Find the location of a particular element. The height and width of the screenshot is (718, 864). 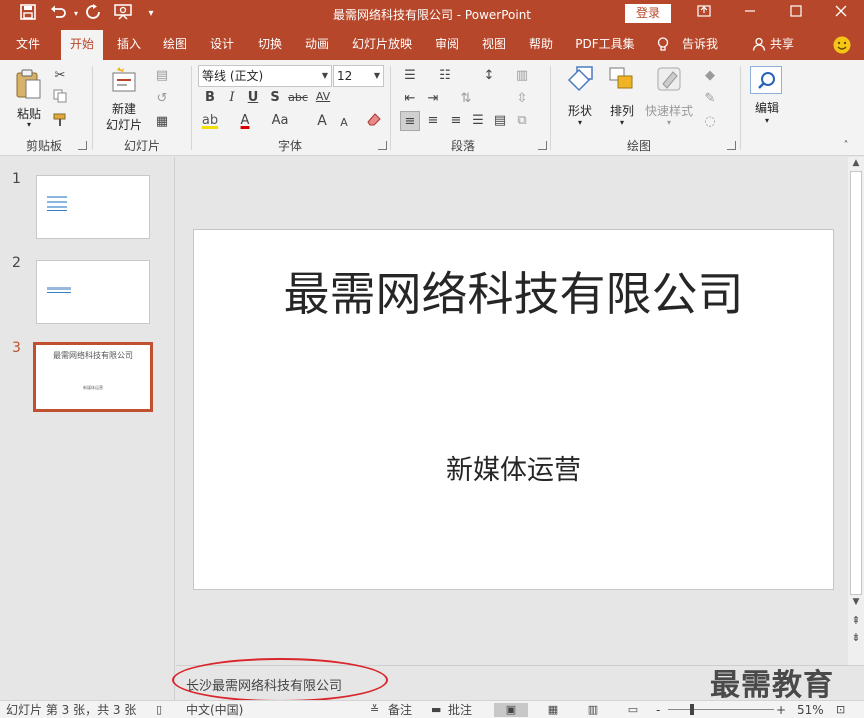

comments-icon: ▬ is located at coordinates (436, 710).